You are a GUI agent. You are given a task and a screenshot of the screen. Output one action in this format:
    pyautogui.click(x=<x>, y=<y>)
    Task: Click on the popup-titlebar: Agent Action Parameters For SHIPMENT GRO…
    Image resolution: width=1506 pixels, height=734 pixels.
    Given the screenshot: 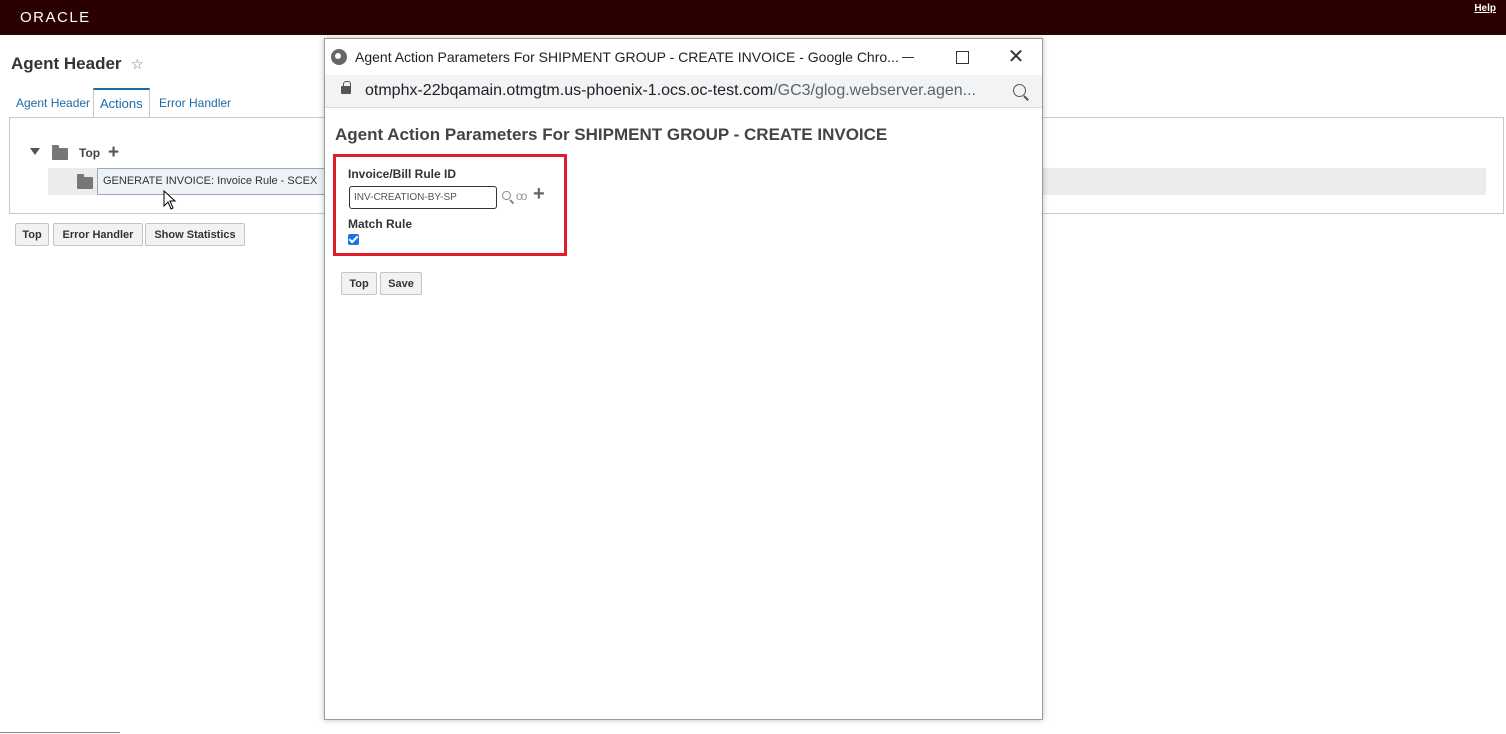 What is the action you would take?
    pyautogui.click(x=683, y=57)
    